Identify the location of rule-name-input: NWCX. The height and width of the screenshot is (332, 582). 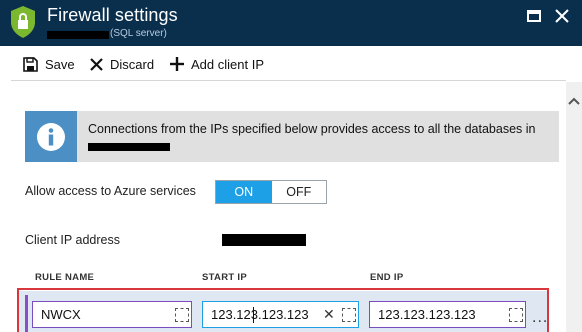
(112, 314).